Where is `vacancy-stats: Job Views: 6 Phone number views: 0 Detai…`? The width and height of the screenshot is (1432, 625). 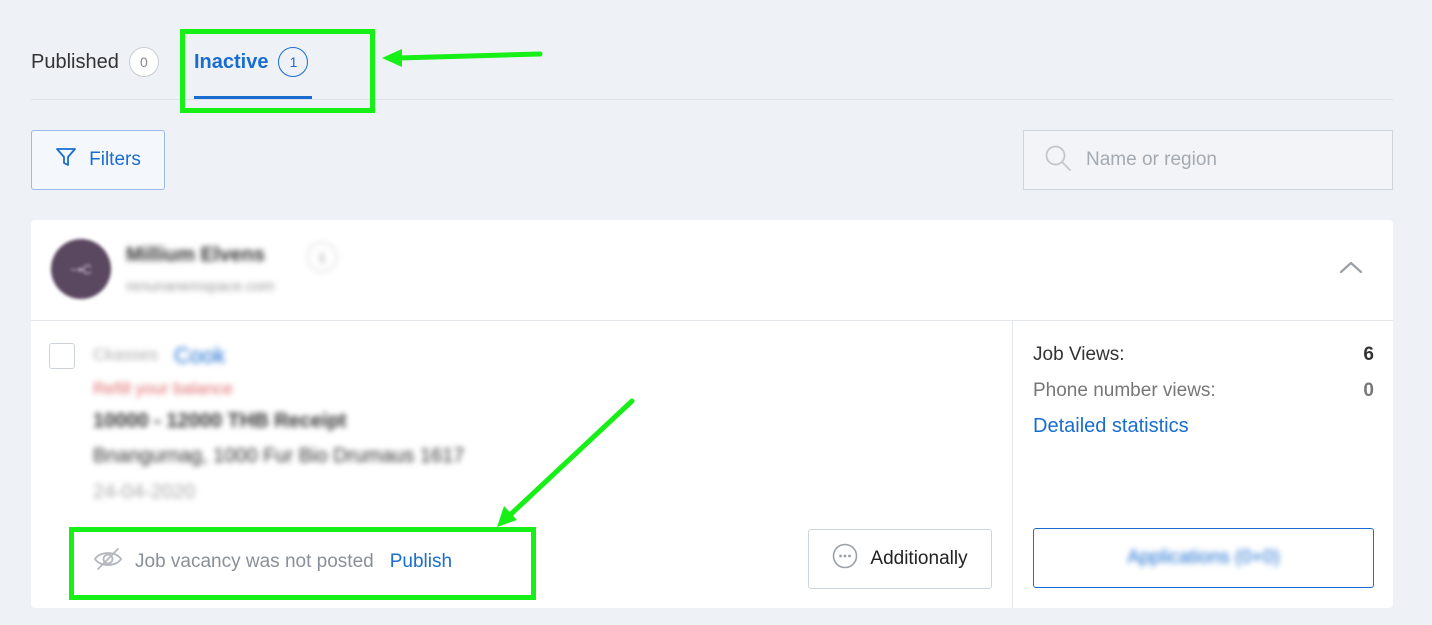 vacancy-stats: Job Views: 6 Phone number views: 0 Detai… is located at coordinates (1202, 464).